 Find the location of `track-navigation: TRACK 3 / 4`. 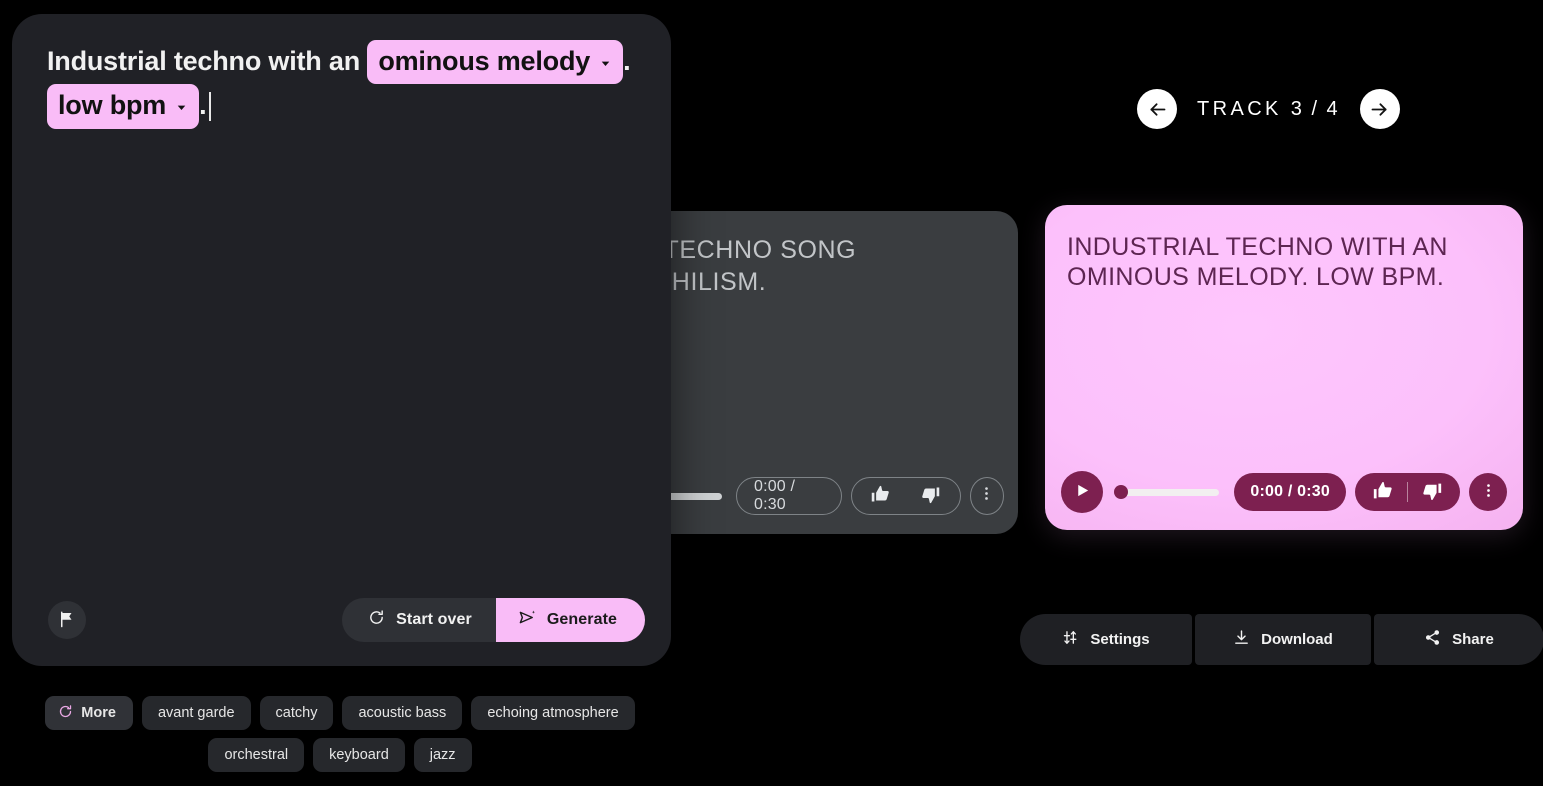

track-navigation: TRACK 3 / 4 is located at coordinates (1268, 109).